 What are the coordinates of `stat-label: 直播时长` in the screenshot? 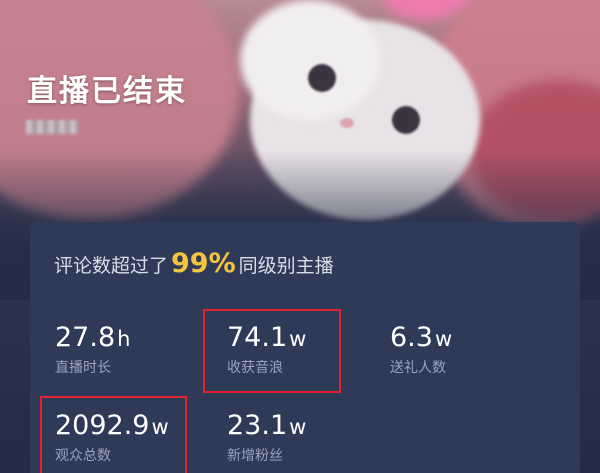 It's located at (83, 368).